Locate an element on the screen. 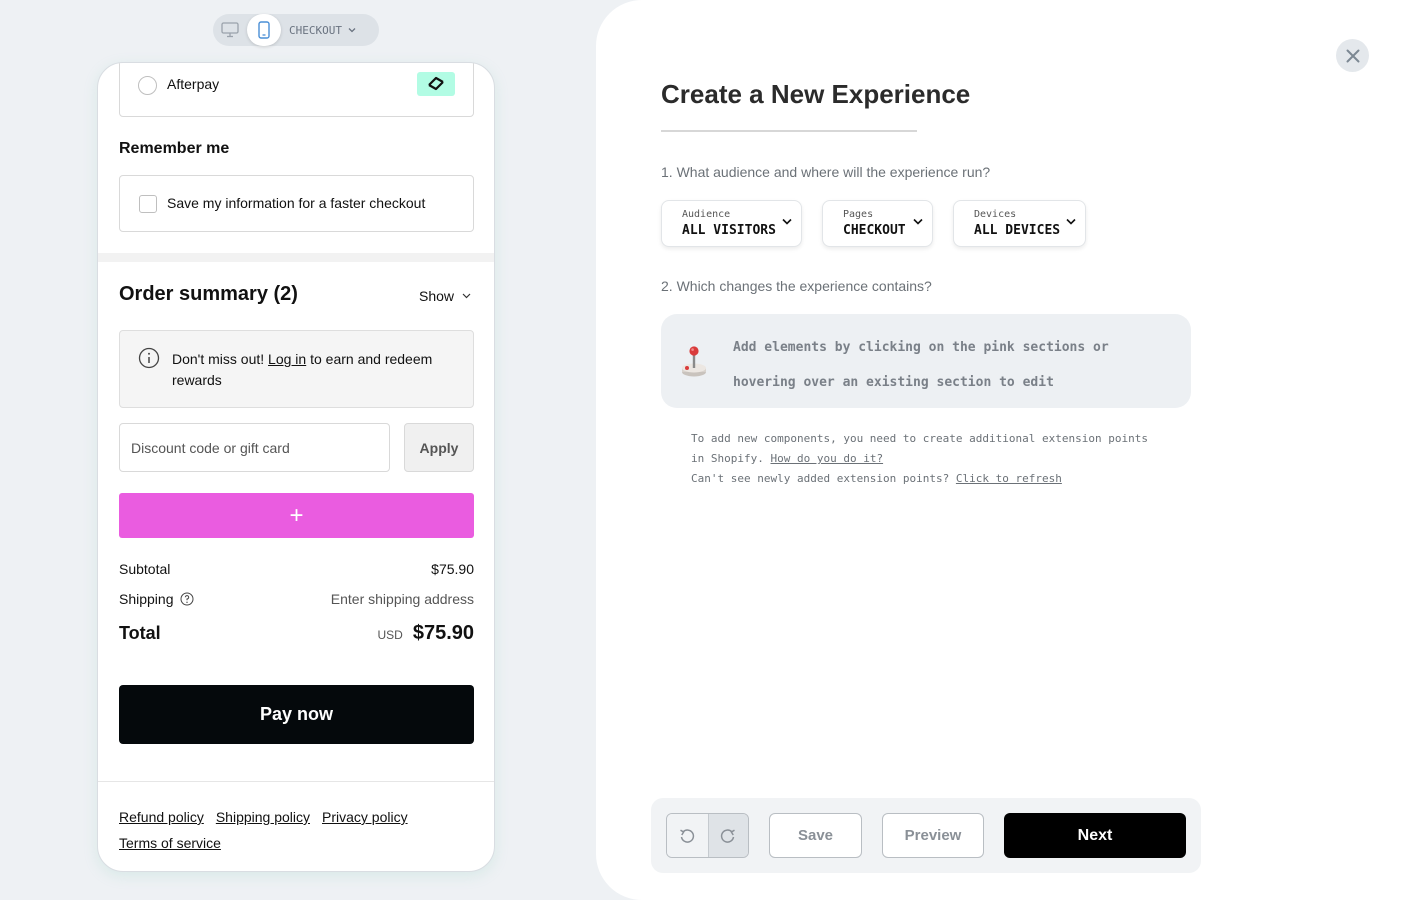  redo-icon is located at coordinates (728, 835).